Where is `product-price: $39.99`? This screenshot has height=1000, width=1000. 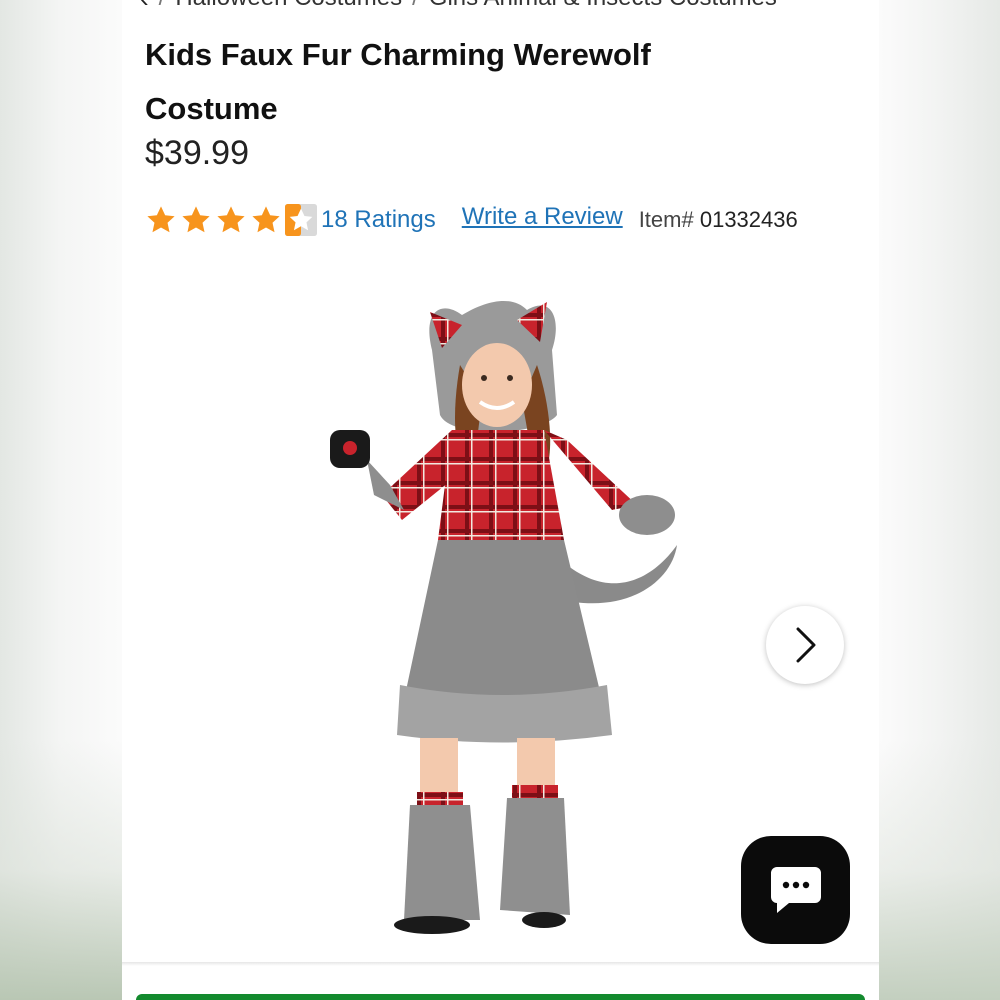
product-price: $39.99 is located at coordinates (197, 153).